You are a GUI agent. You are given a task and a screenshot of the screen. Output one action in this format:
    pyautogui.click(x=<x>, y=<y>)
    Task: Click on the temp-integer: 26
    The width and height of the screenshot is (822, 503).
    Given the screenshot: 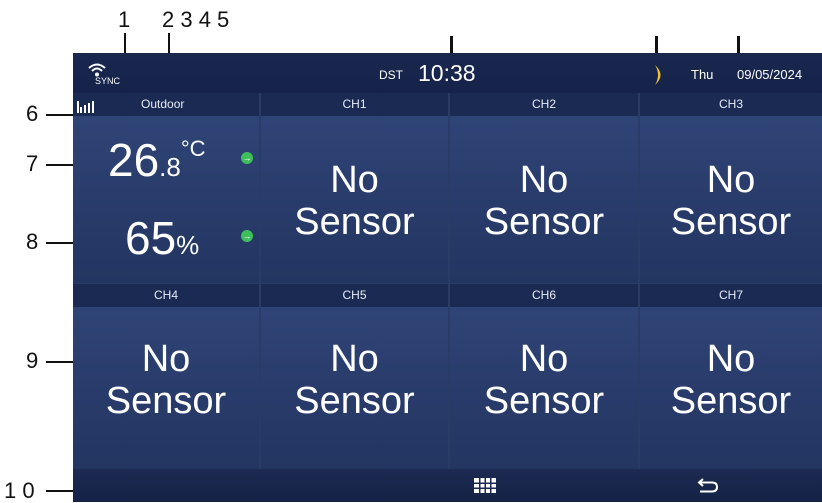 What is the action you would take?
    pyautogui.click(x=134, y=160)
    